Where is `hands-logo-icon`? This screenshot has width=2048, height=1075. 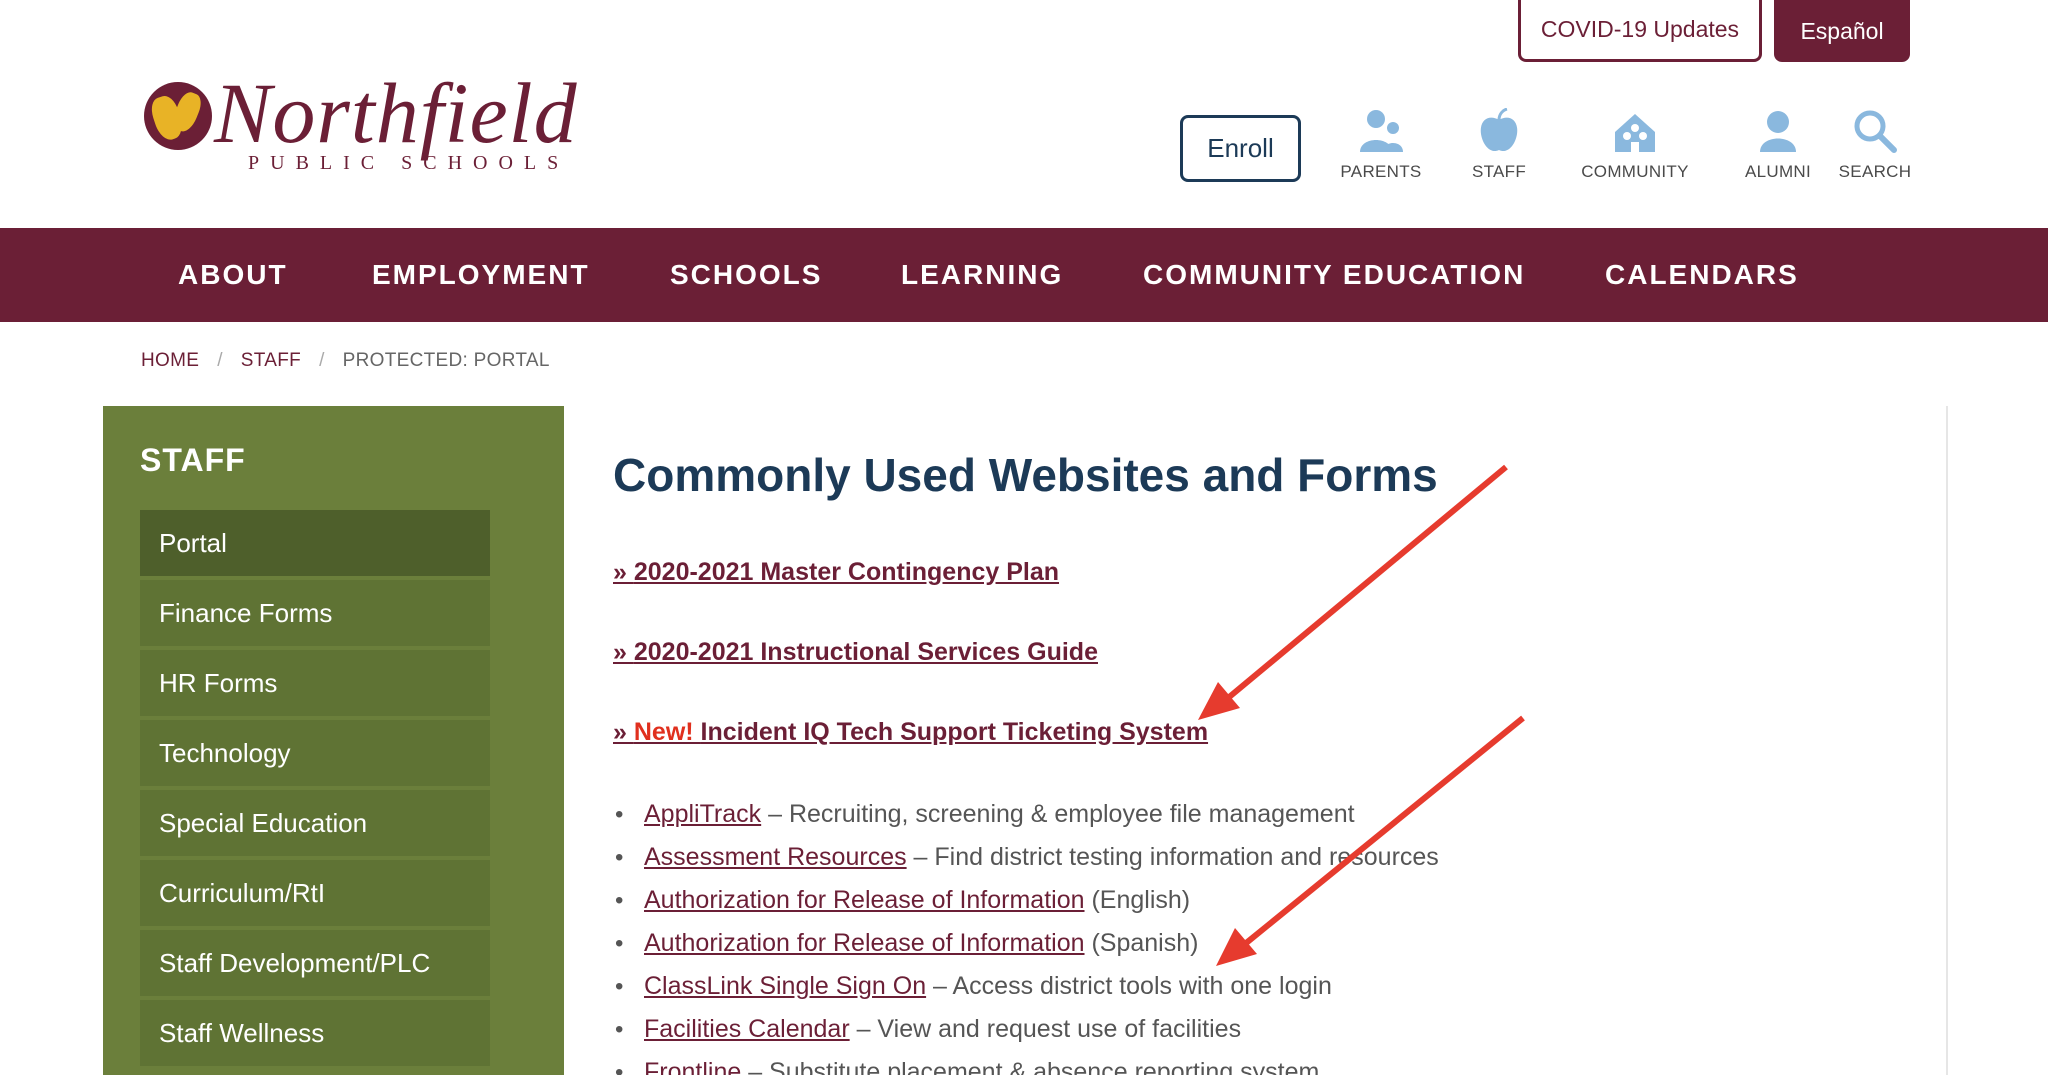
hands-logo-icon is located at coordinates (178, 116).